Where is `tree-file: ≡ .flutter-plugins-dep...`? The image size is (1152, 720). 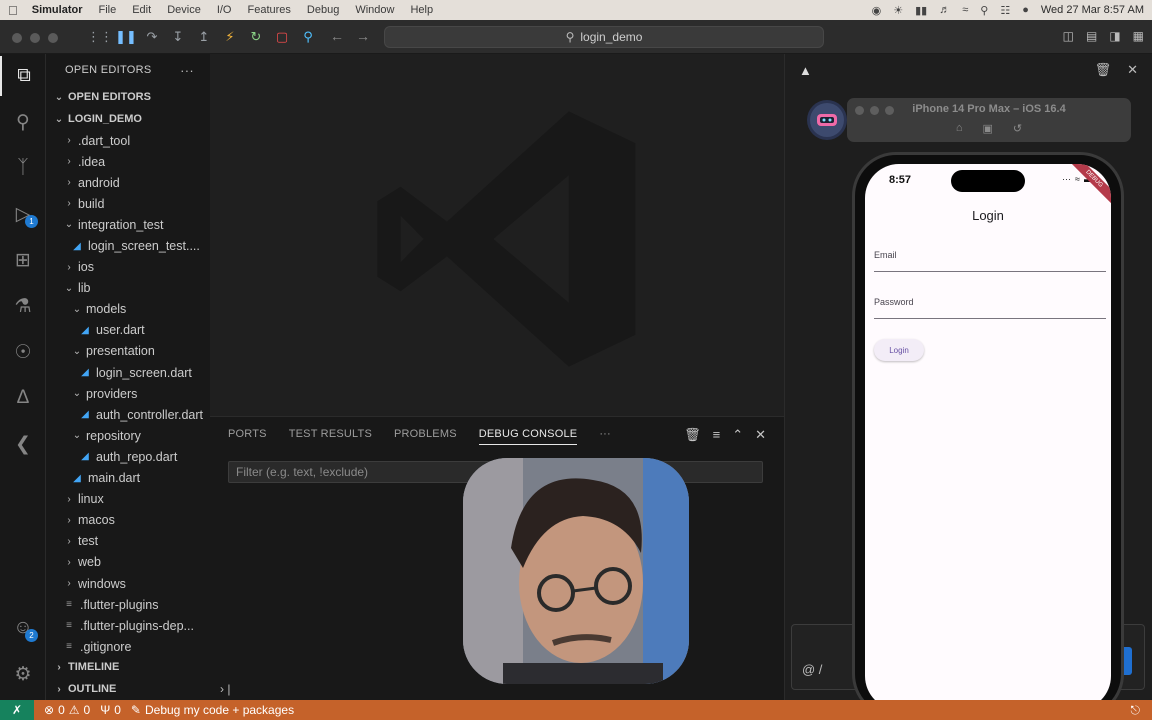
tree-file: ≡ .flutter-plugins-dep... is located at coordinates (128, 625).